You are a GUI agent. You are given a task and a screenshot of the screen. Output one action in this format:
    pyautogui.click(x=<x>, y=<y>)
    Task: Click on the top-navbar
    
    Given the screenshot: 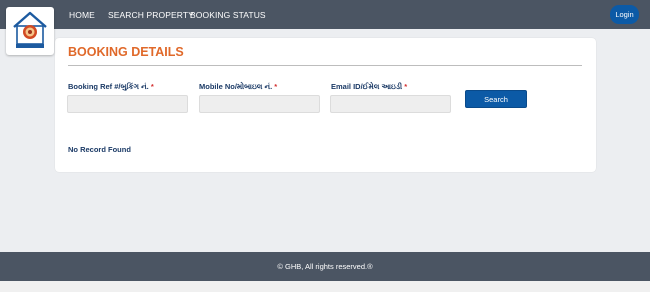 What is the action you would take?
    pyautogui.click(x=325, y=14)
    